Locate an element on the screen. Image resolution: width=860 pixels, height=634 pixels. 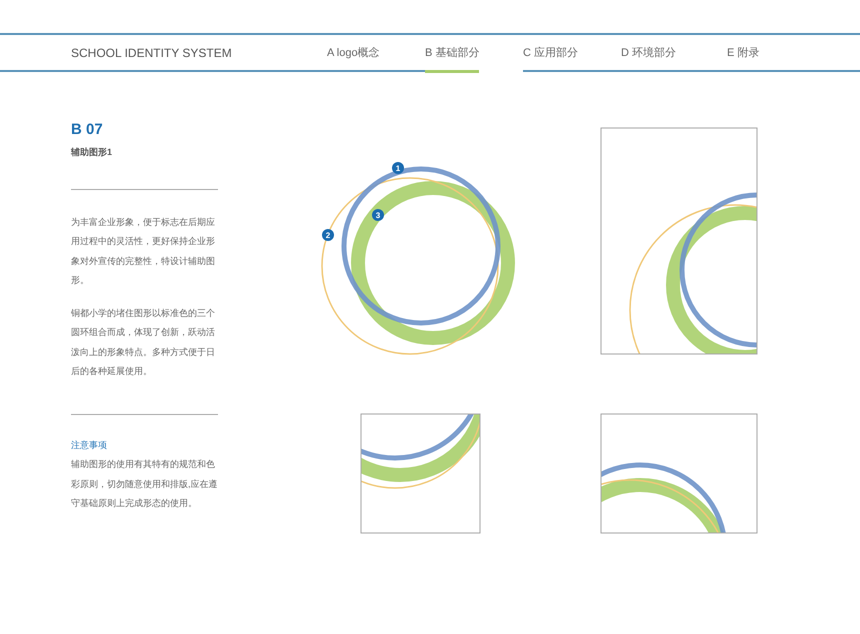
number-badge: 3 is located at coordinates (378, 215).